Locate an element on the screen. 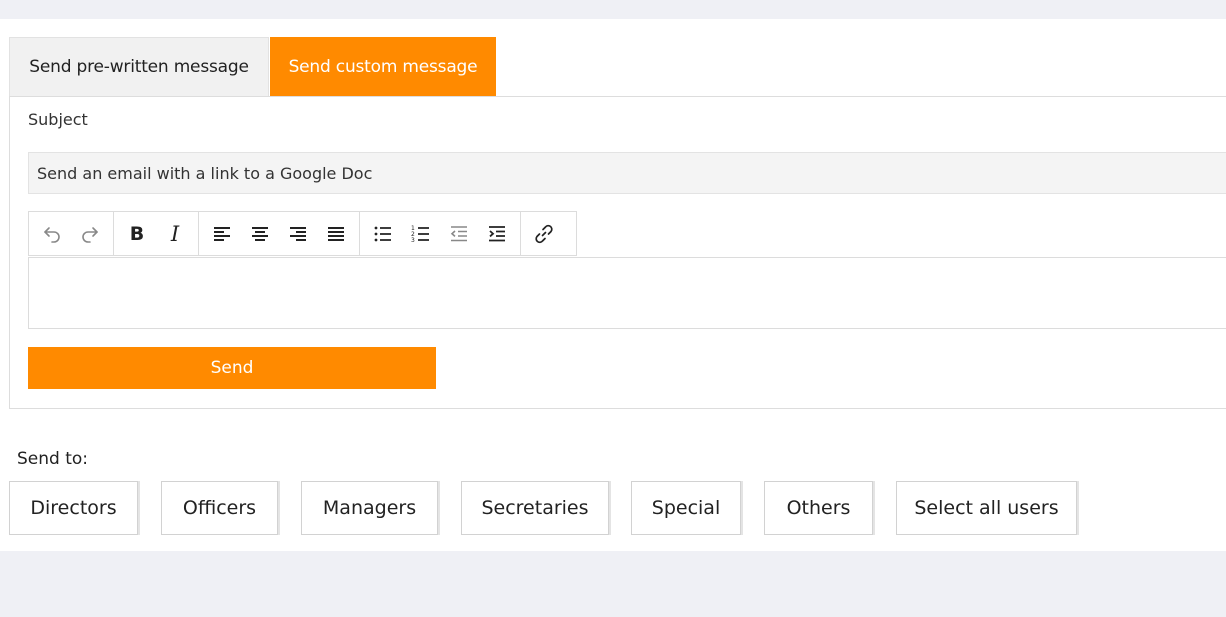 Image resolution: width=1226 pixels, height=617 pixels. message-body-editor is located at coordinates (627, 293).